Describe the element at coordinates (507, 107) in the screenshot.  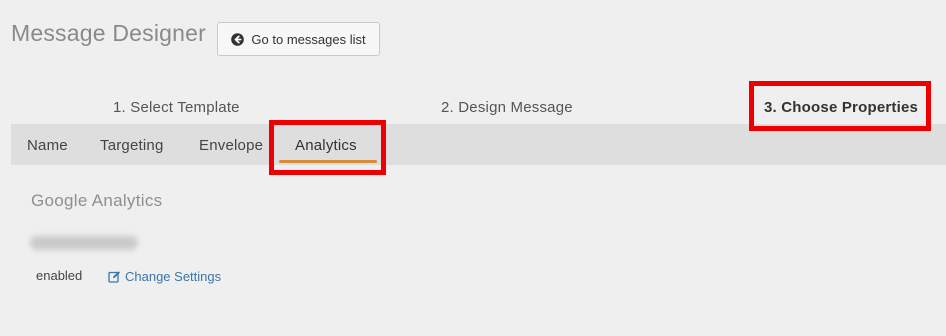
I see `wizard-step-design-message: 2. Design Message` at that location.